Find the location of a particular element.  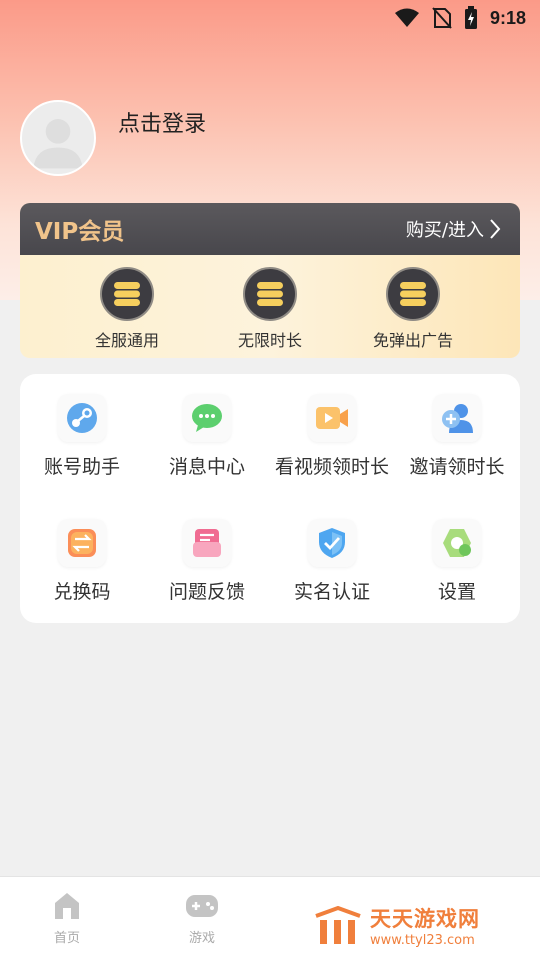

no-sim-icon is located at coordinates (442, 18).